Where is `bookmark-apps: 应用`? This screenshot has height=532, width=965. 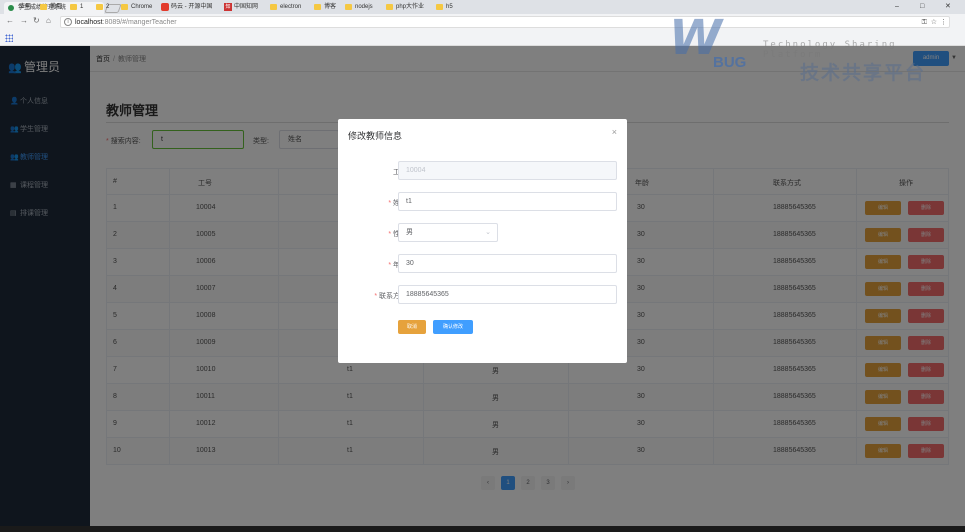 bookmark-apps: 应用 is located at coordinates (25, 7).